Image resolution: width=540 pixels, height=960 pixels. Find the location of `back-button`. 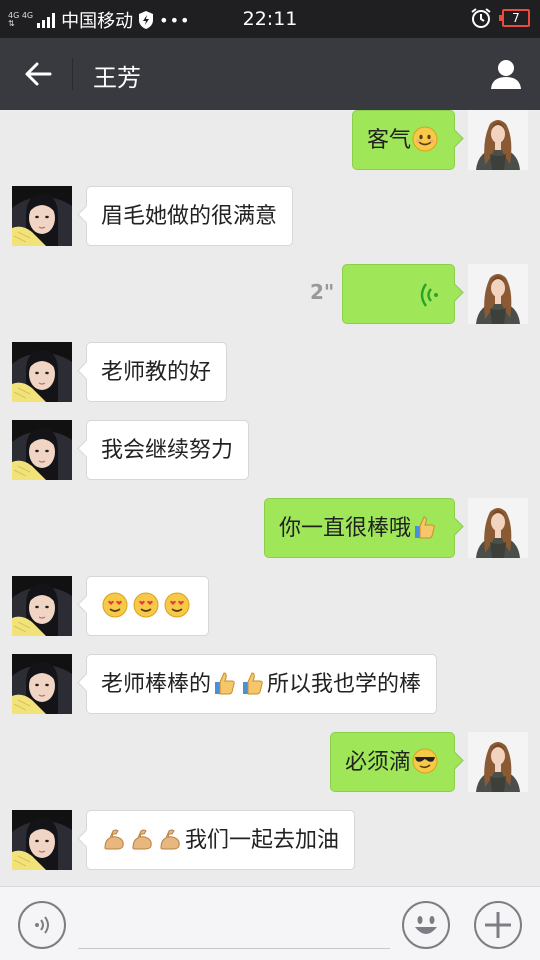

back-button is located at coordinates (38, 74).